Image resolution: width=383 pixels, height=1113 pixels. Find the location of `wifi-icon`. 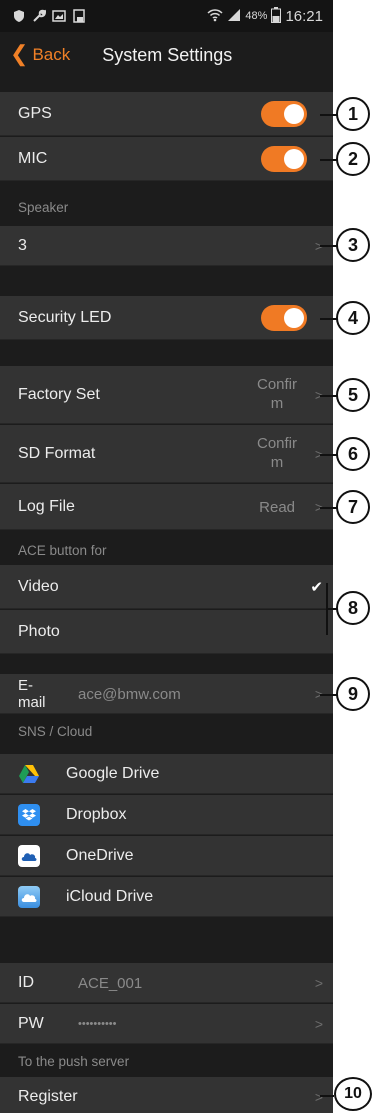

wifi-icon is located at coordinates (215, 16).